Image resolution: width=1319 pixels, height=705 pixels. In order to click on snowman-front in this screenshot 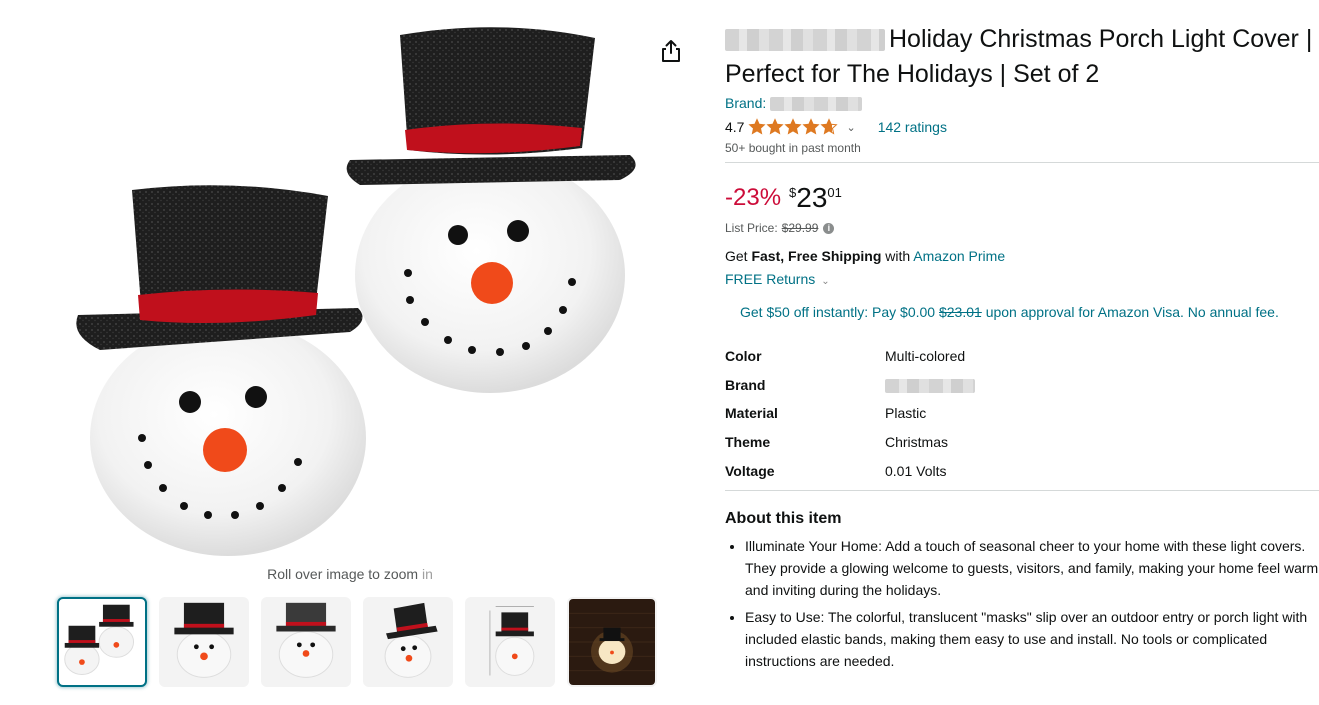, I will do `click(221, 370)`.